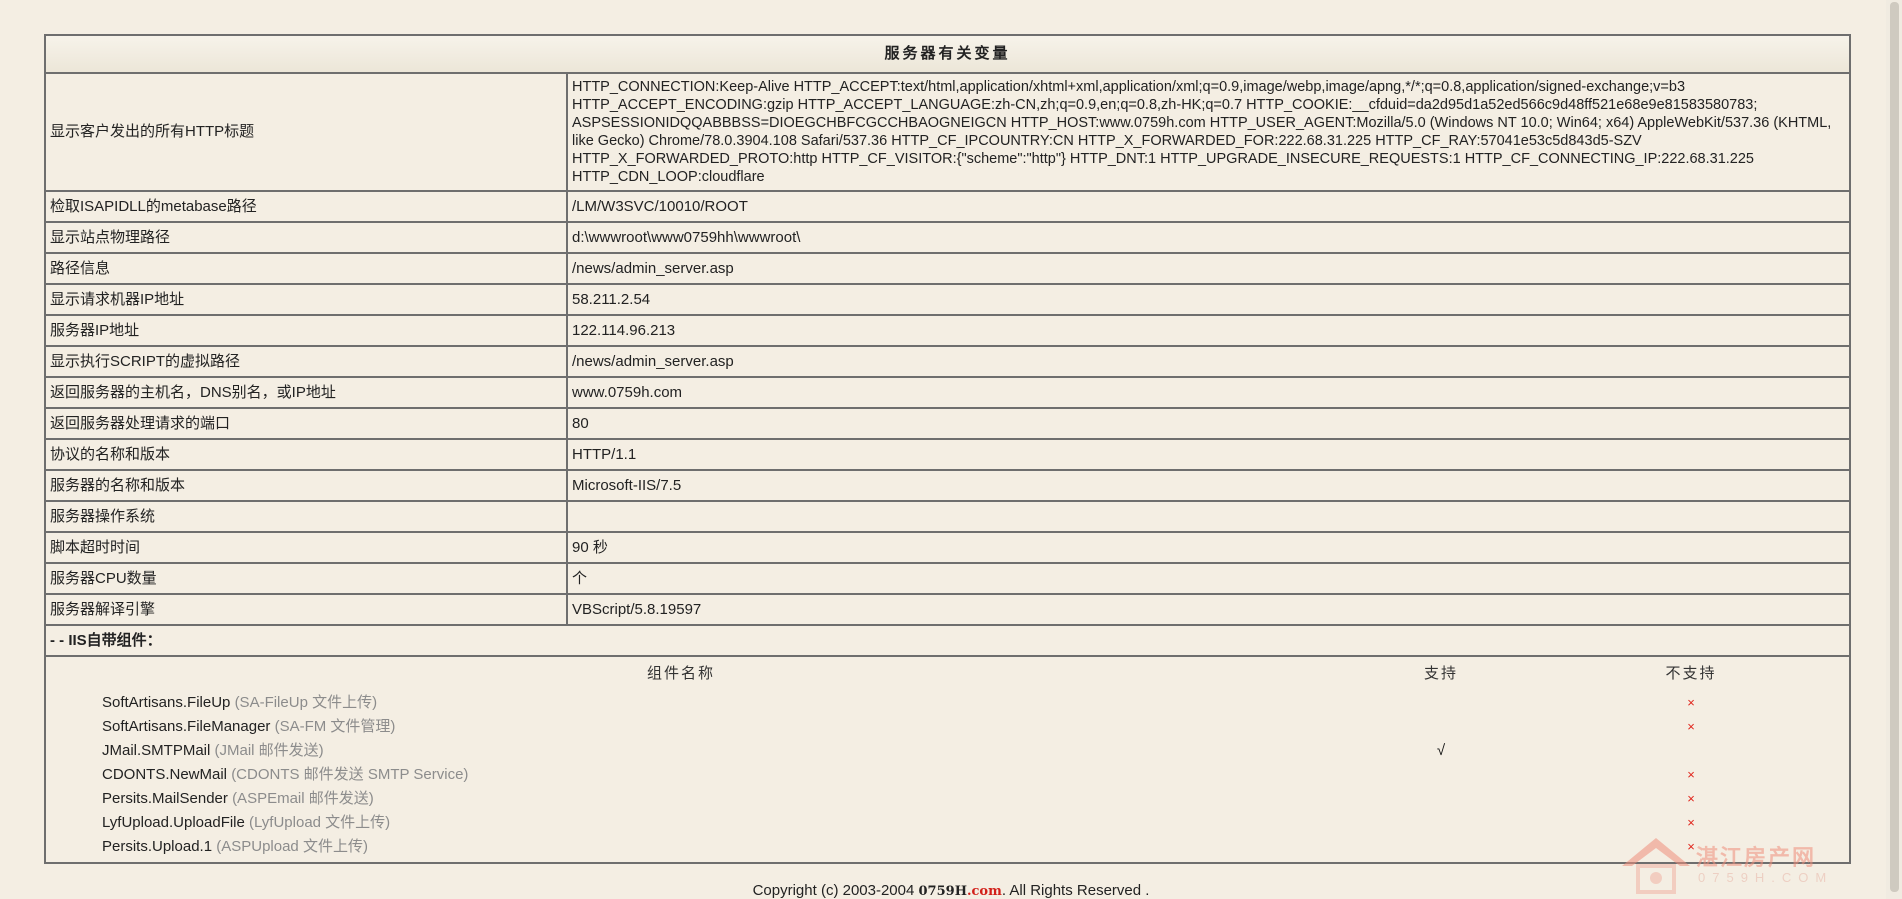 The width and height of the screenshot is (1902, 899). I want to click on table-row: 协议的名称和版本 HTTP/1.1, so click(948, 454).